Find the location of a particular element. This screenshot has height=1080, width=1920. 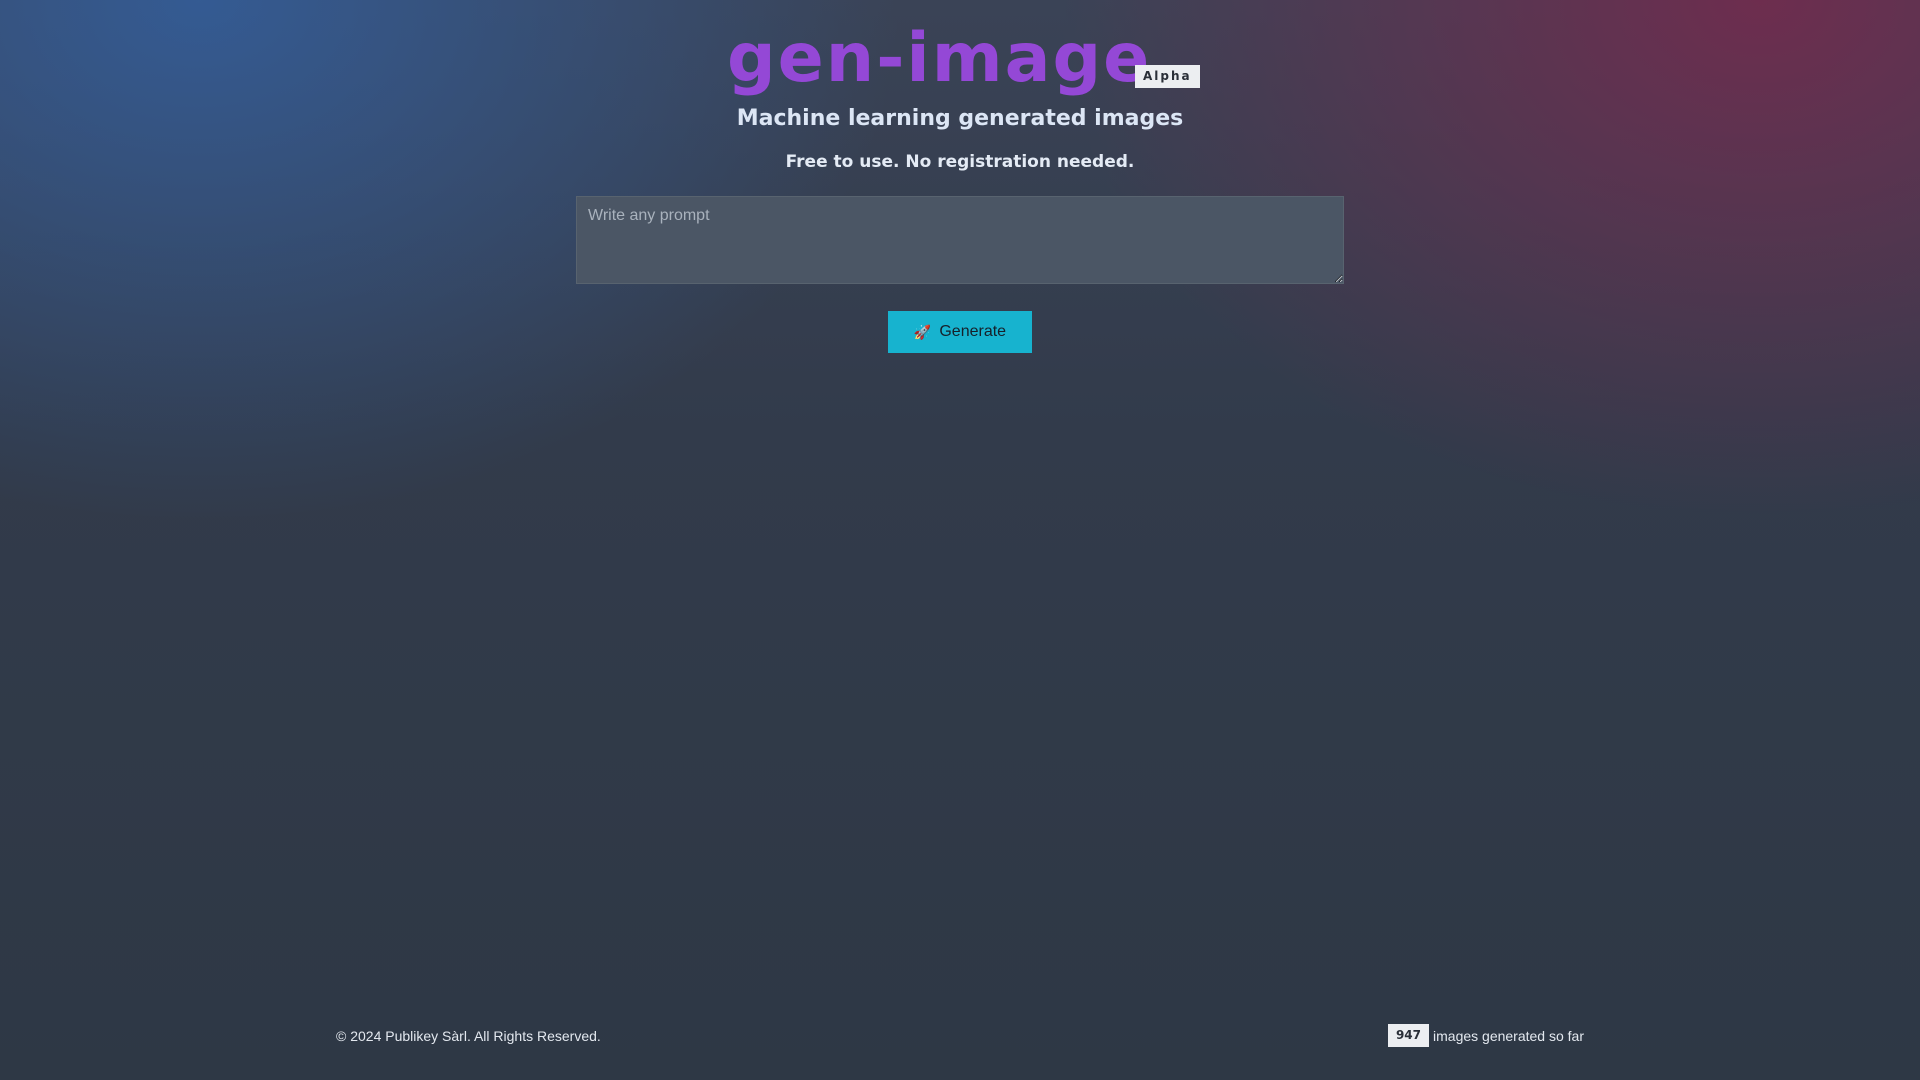

generate-button: 🚀 Generate is located at coordinates (960, 332).